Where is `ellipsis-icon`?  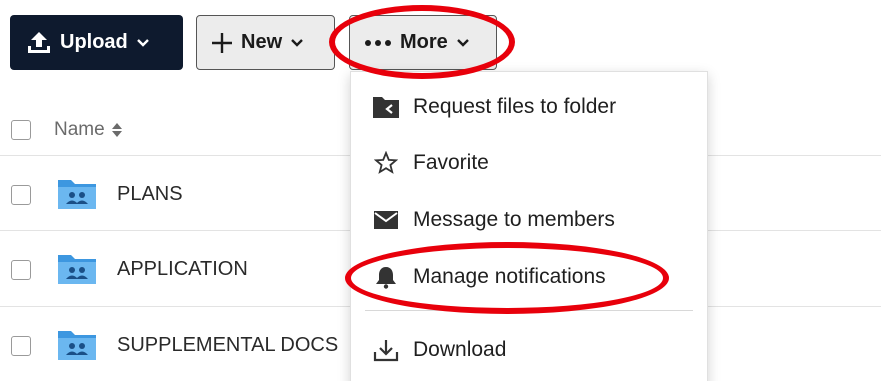 ellipsis-icon is located at coordinates (378, 43).